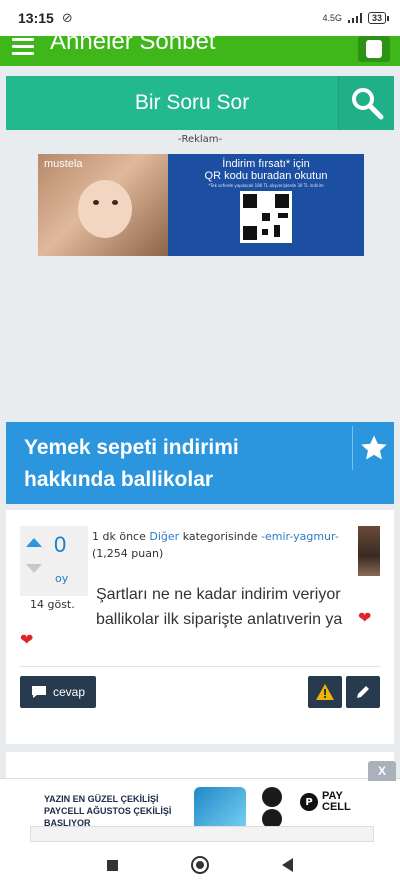 This screenshot has height=888, width=400. What do you see at coordinates (62, 578) in the screenshot?
I see `vote-unit: oy` at bounding box center [62, 578].